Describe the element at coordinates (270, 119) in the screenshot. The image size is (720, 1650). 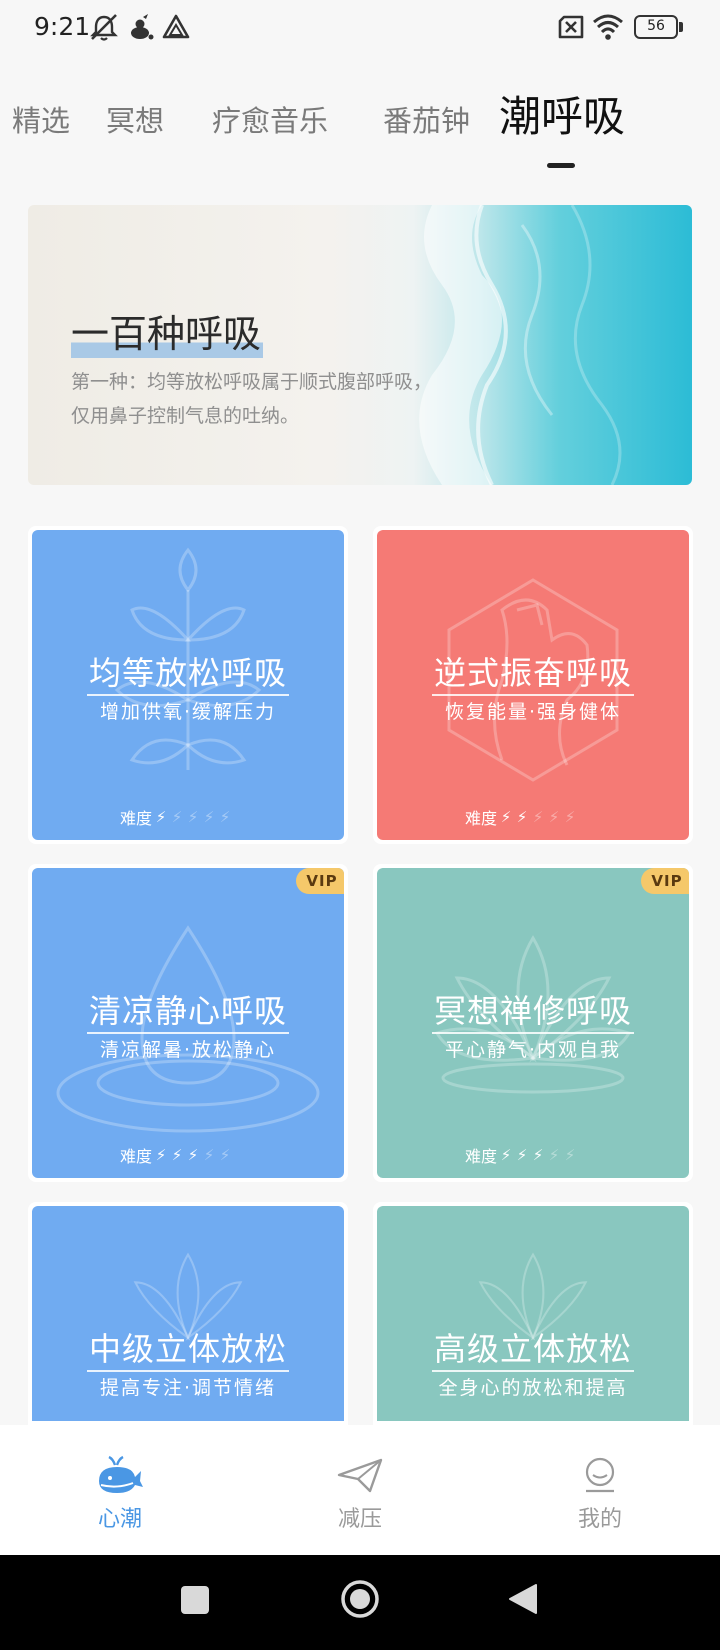
I see `tab-healing-music: 疗愈音乐` at that location.